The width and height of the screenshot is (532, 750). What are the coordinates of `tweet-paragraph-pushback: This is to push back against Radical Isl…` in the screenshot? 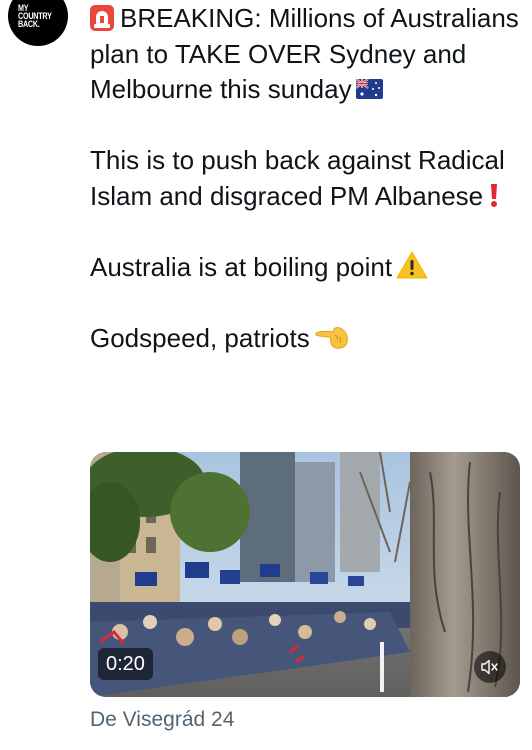 It's located at (305, 178).